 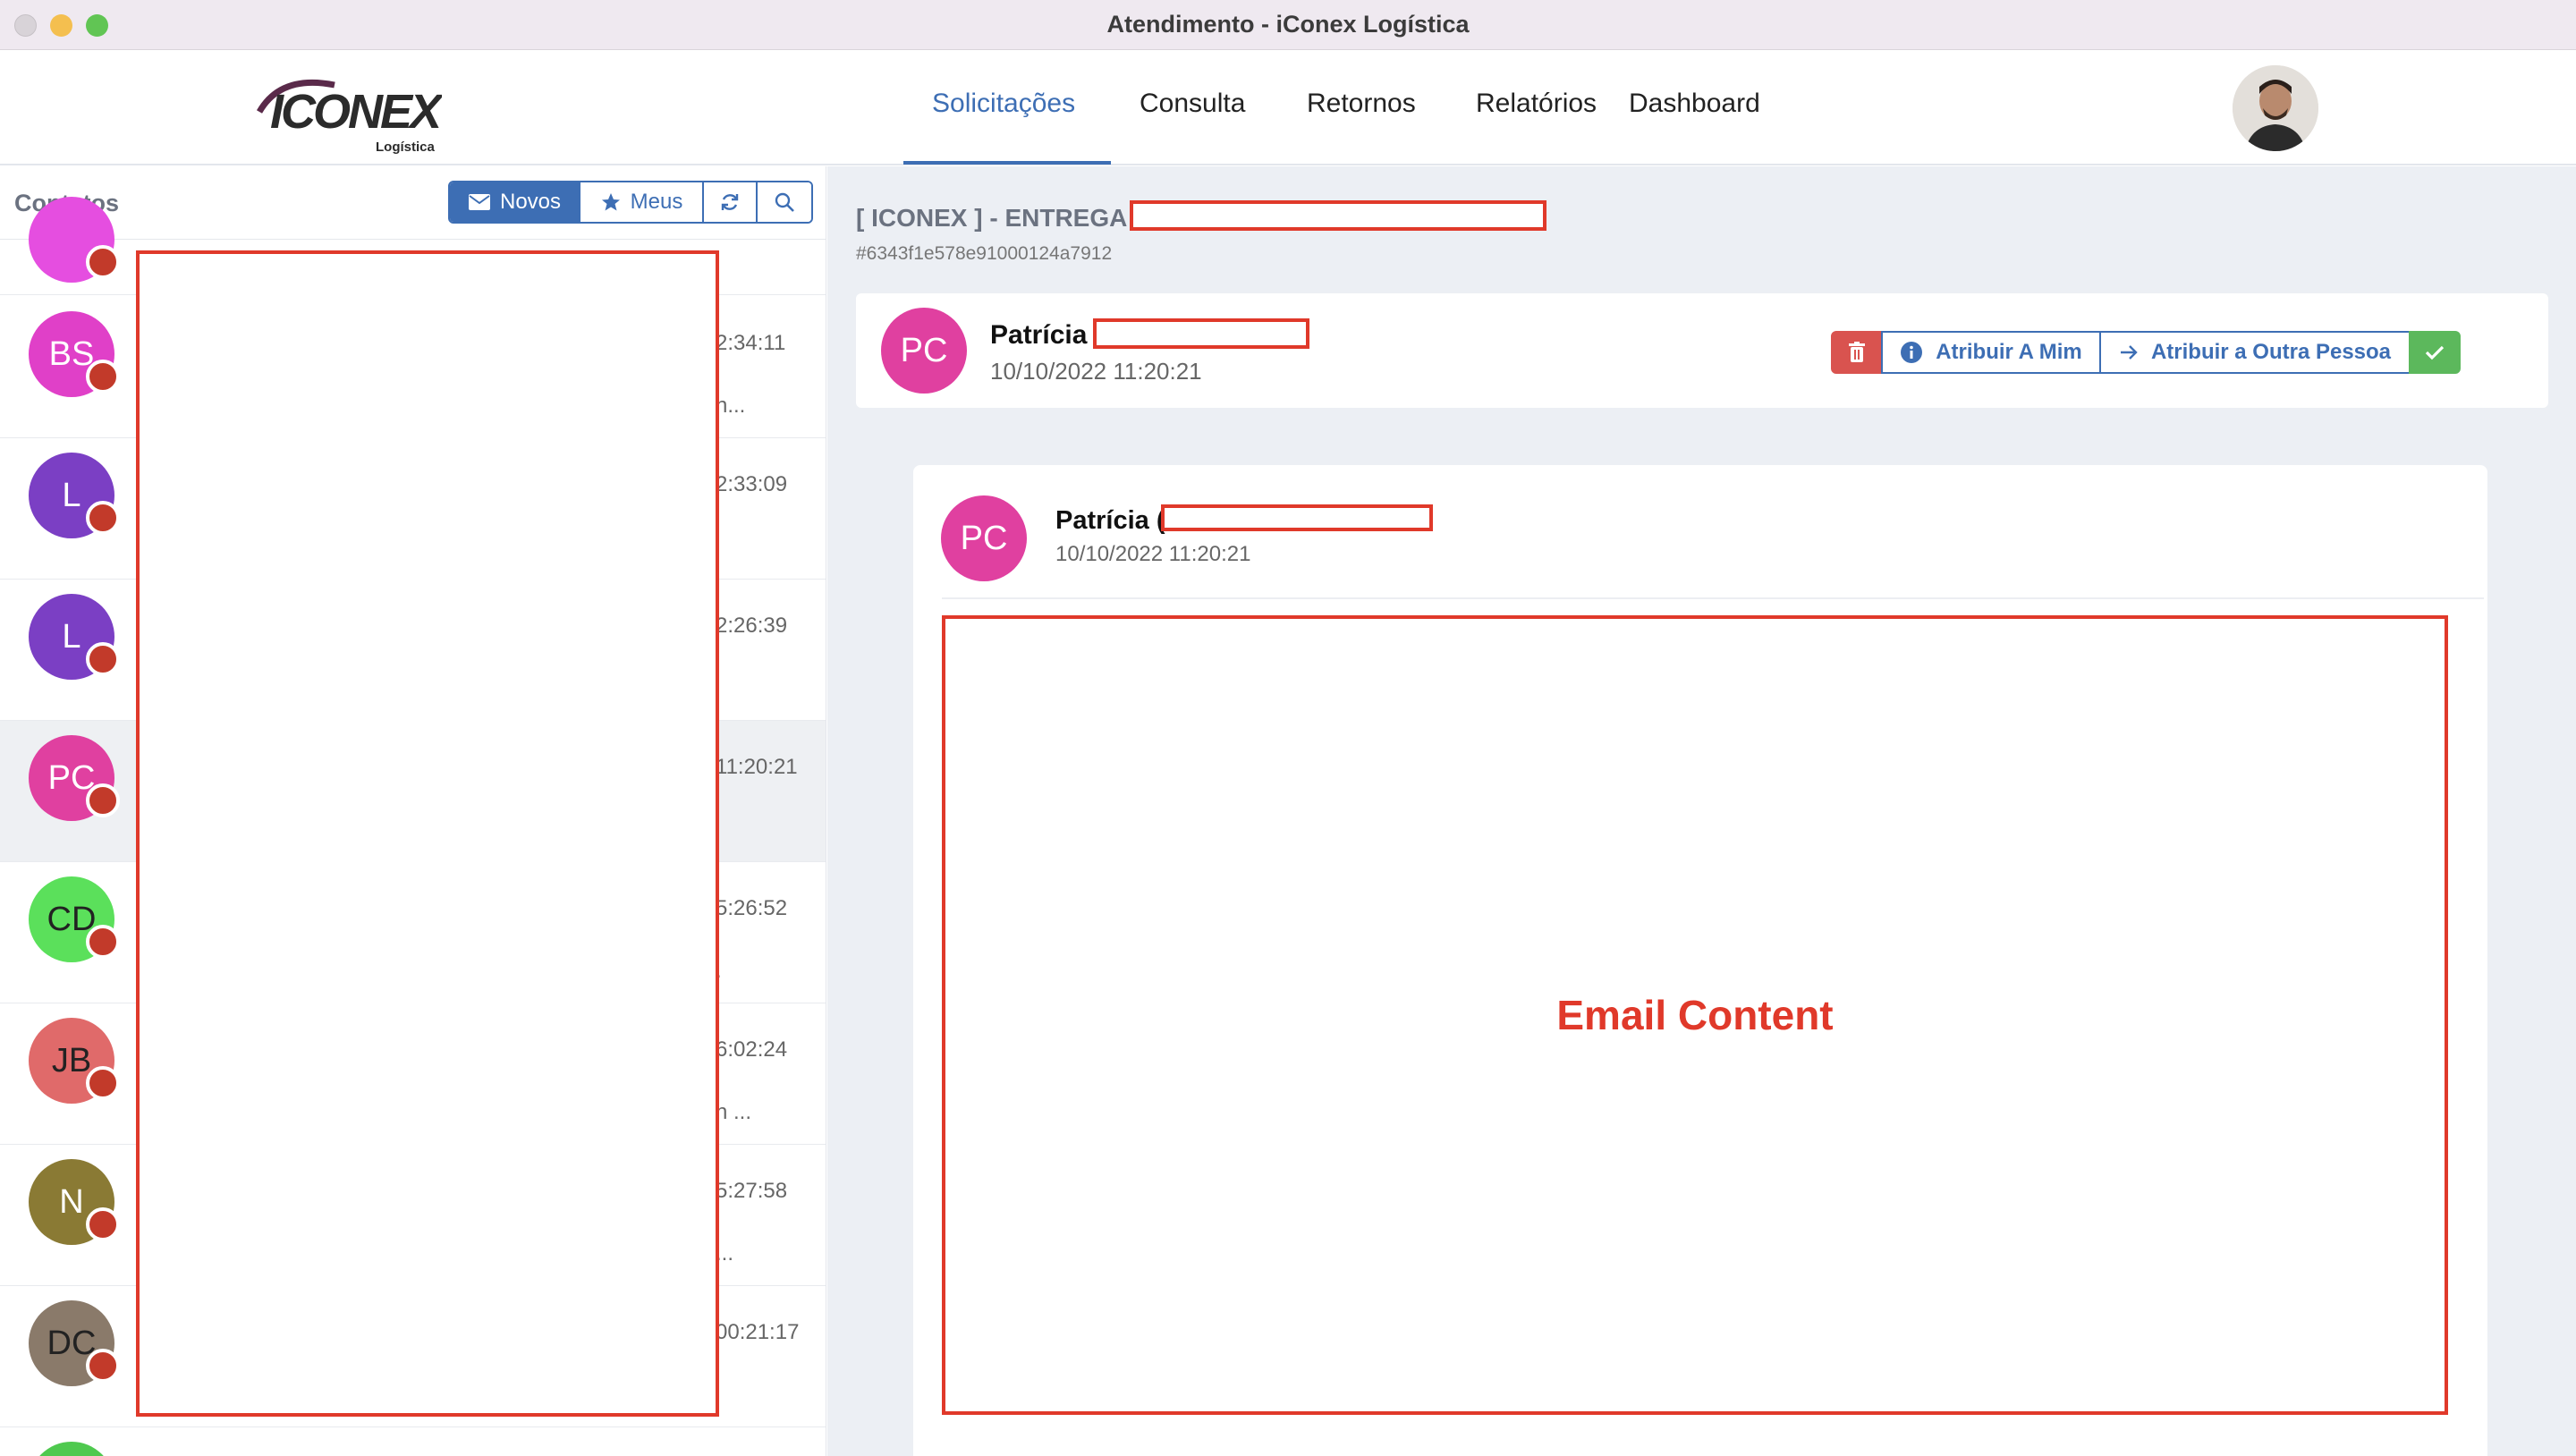 I want to click on message-date: 10/10/2022 11:20:21, so click(x=1153, y=554).